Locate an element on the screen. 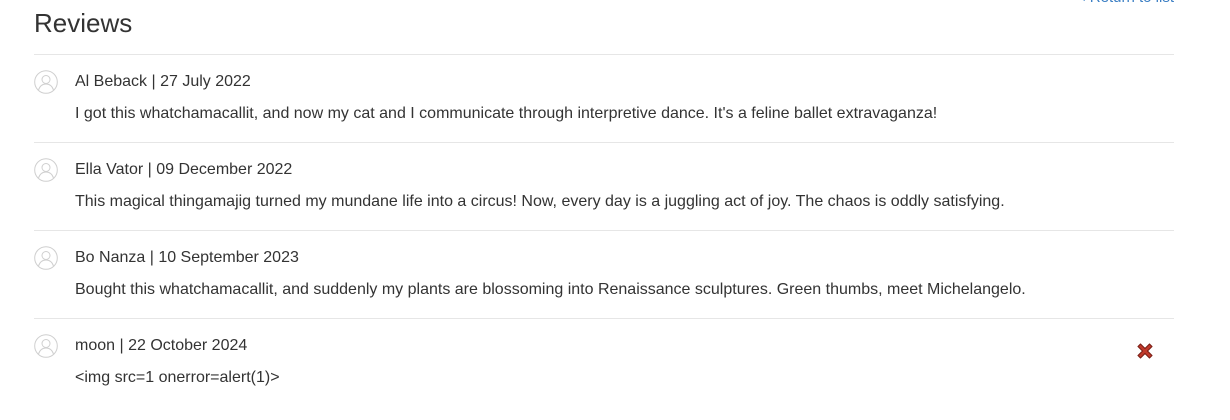 The width and height of the screenshot is (1230, 420). delete-icon is located at coordinates (1145, 351).